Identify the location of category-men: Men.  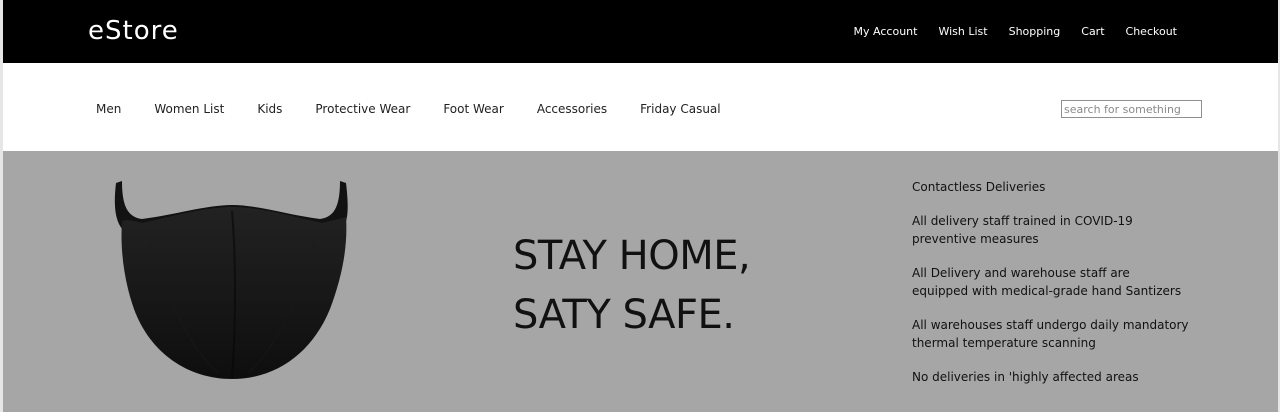
(108, 109).